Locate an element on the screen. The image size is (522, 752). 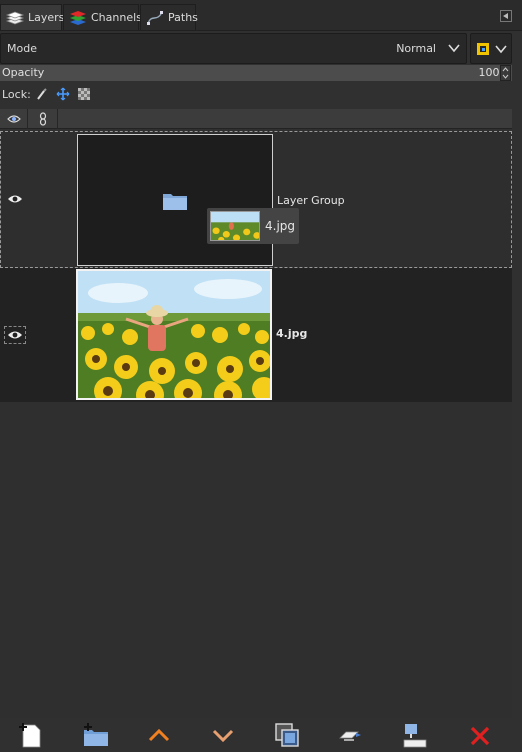
tab-layers: Layers is located at coordinates (32, 17).